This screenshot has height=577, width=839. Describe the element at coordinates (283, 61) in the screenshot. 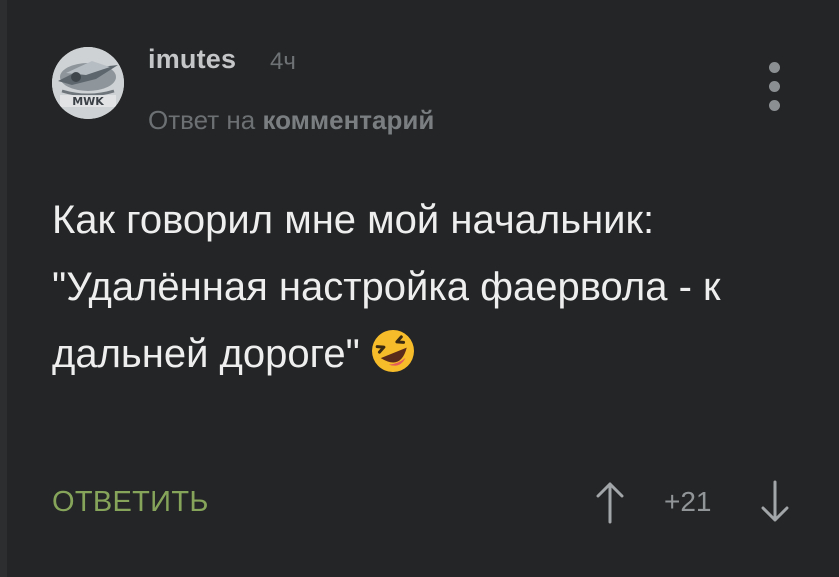

I see `comment-time: 4ч` at that location.